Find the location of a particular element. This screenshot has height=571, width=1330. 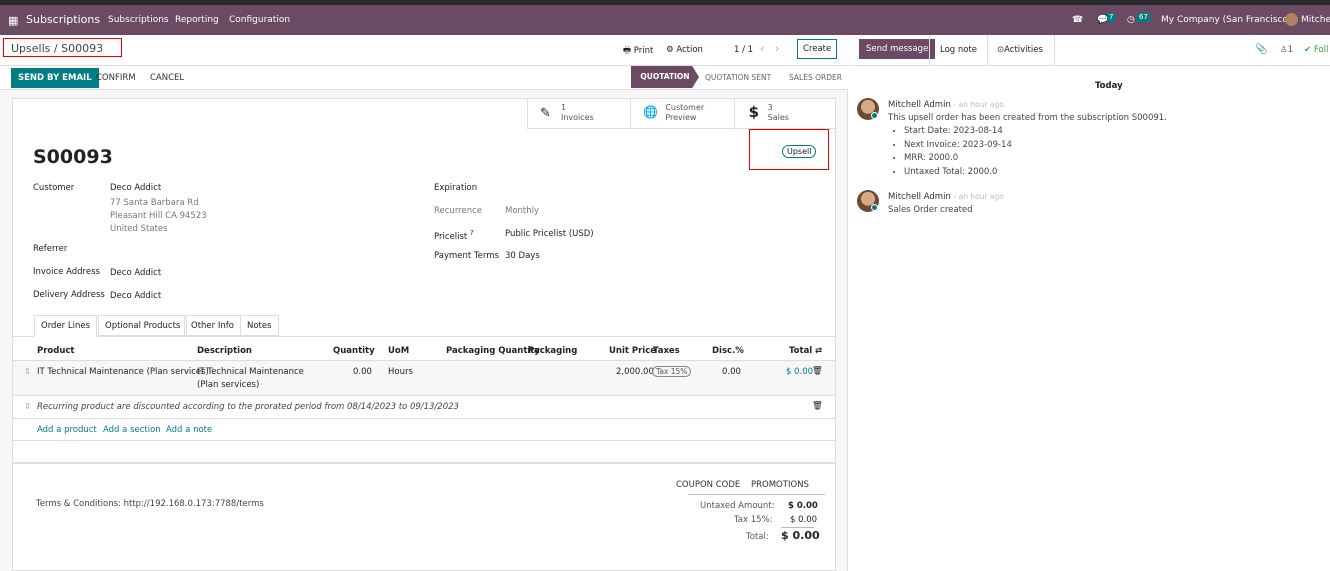

delivery-address-label: Delivery Address is located at coordinates (69, 295).